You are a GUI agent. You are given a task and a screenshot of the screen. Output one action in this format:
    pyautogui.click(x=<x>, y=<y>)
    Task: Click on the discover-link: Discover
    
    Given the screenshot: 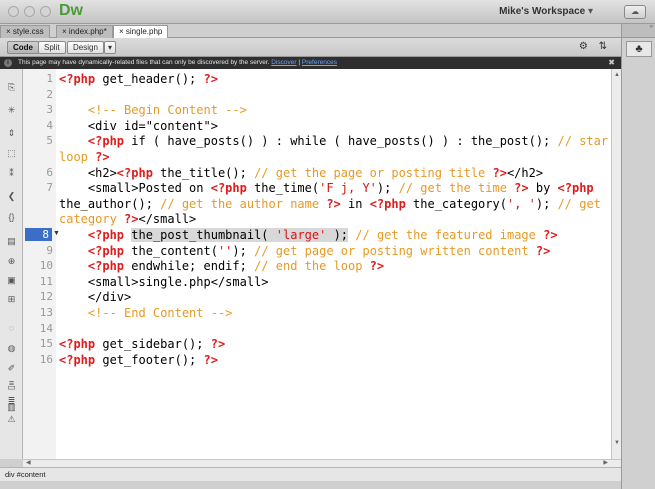 What is the action you would take?
    pyautogui.click(x=283, y=62)
    